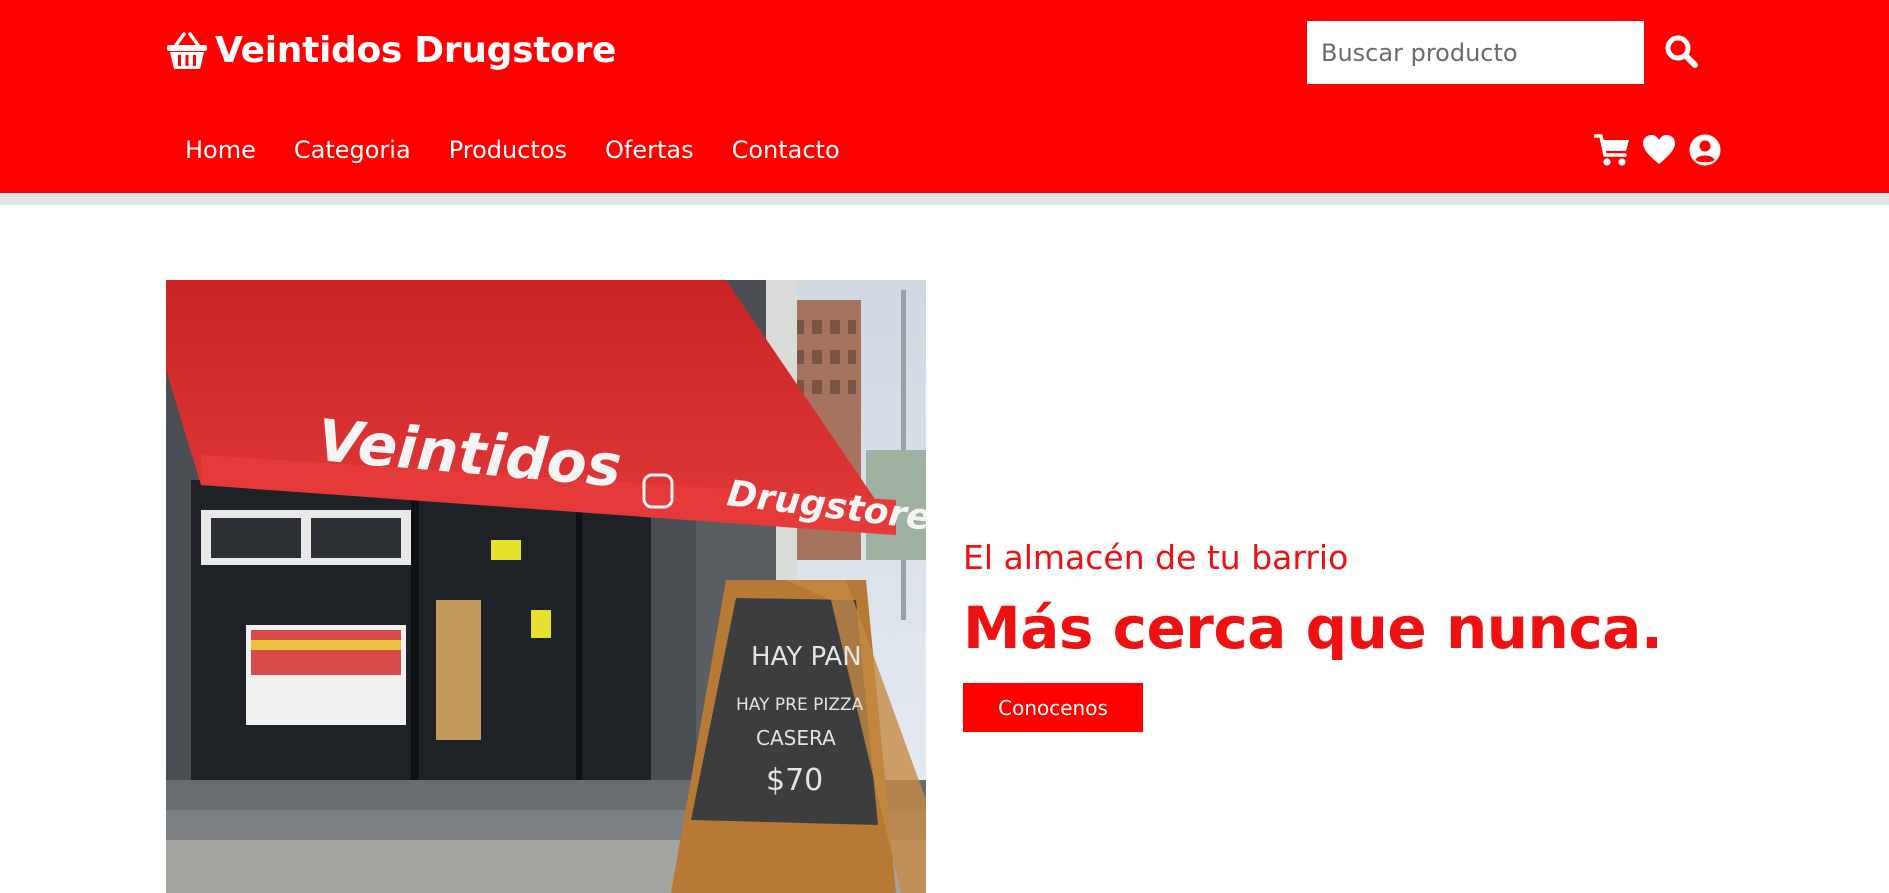 This screenshot has height=893, width=1889. Describe the element at coordinates (352, 150) in the screenshot. I see `nav-categoria: Categoria` at that location.